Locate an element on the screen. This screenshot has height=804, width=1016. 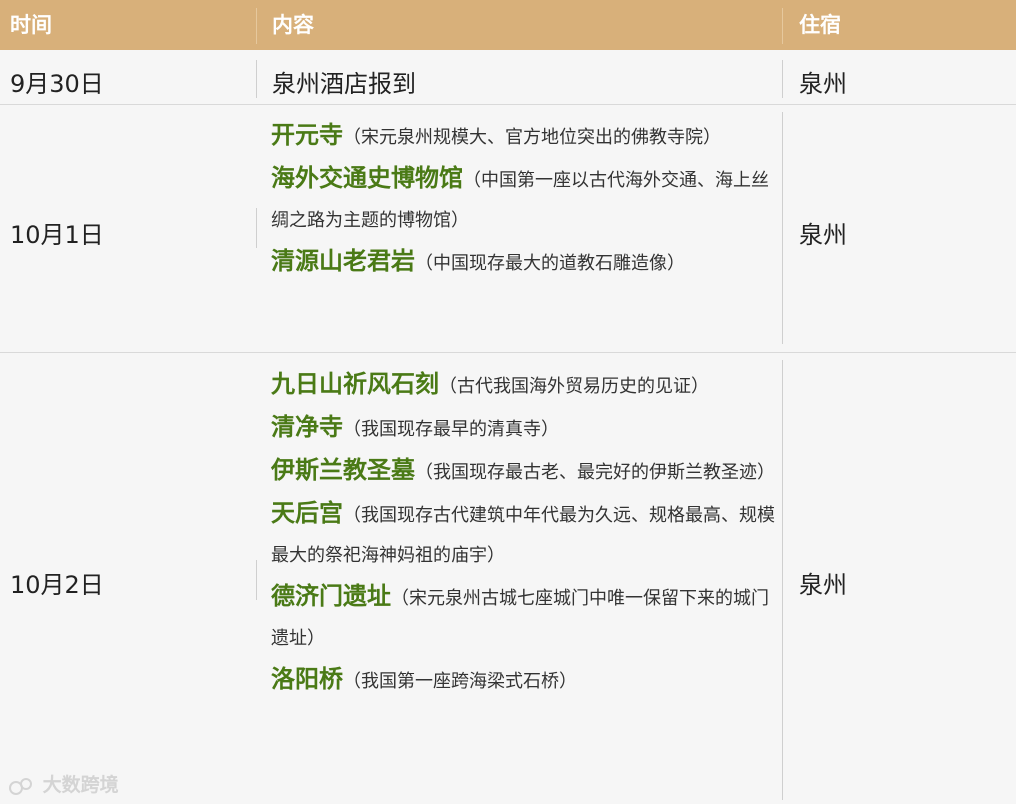
row-date: 9月30日 is located at coordinates (57, 84).